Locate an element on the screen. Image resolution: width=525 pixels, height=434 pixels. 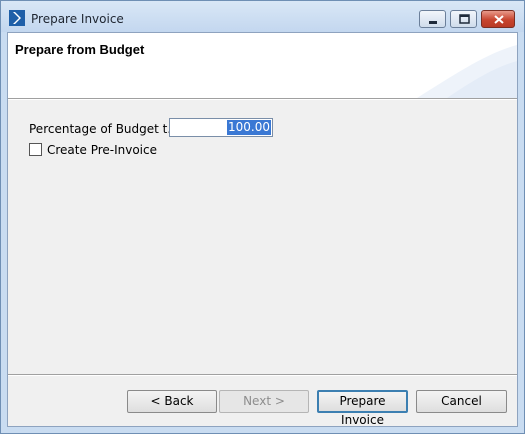
app-logo-icon is located at coordinates (17, 18).